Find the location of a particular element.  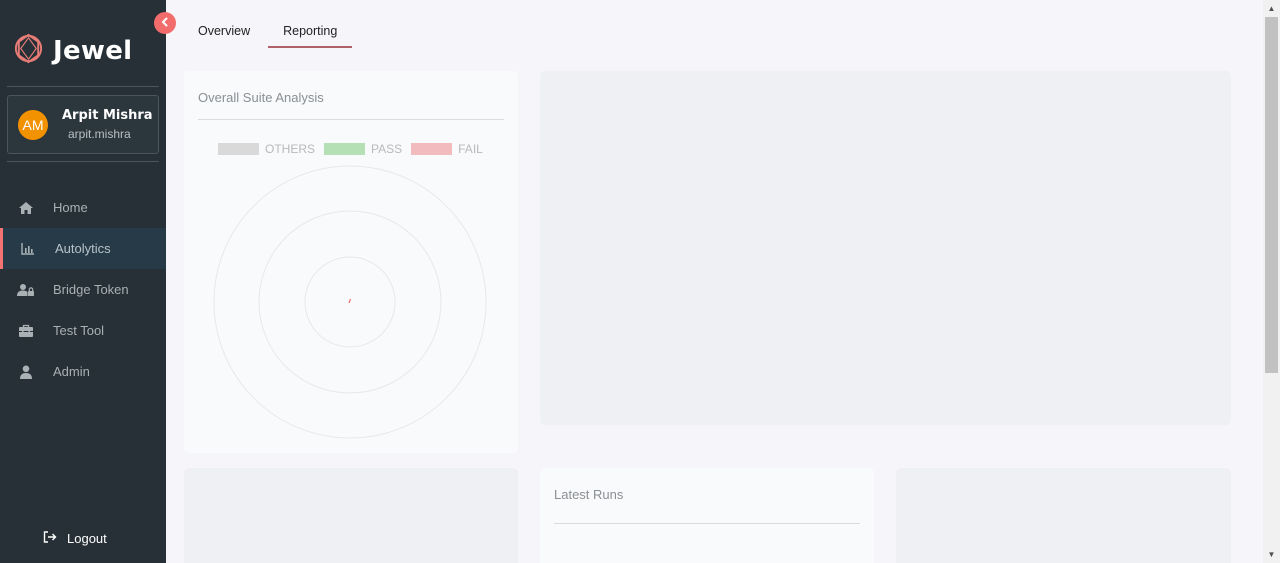

sidebar-item-autolytics: Autolytics is located at coordinates (83, 248).